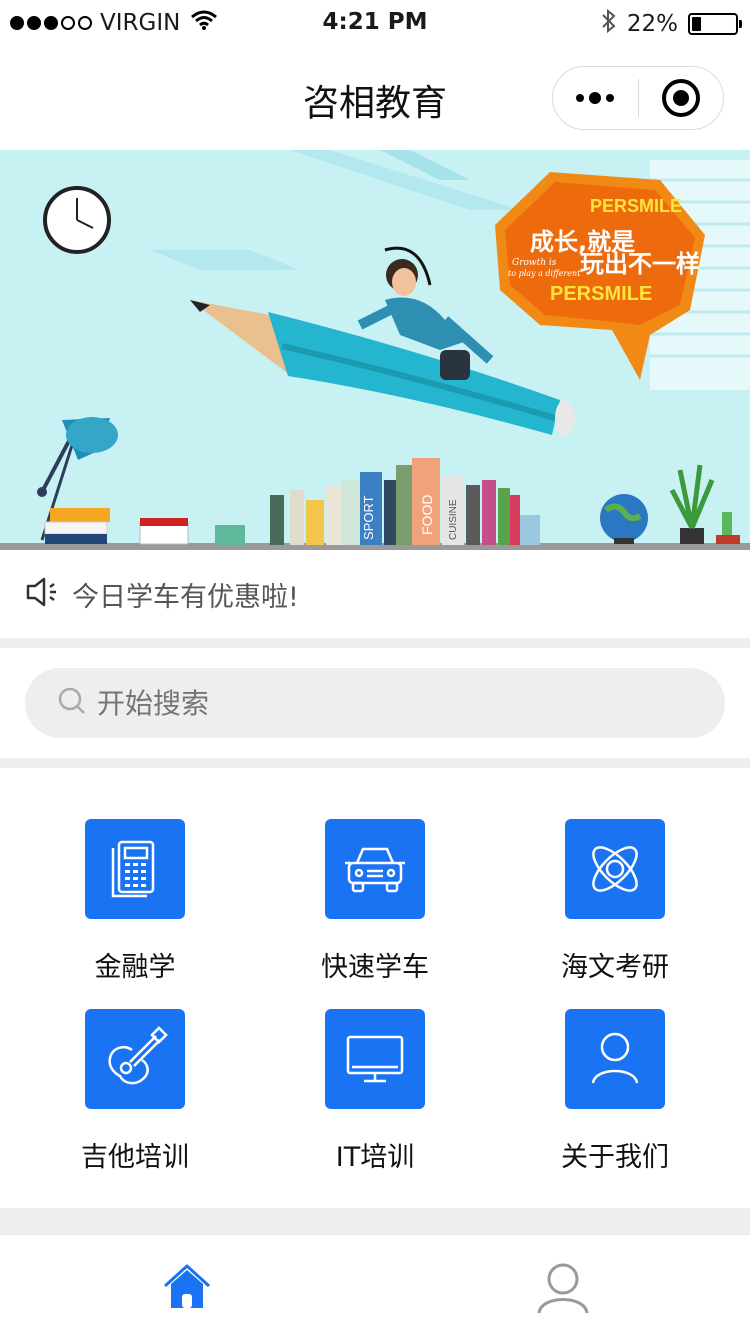  I want to click on speaker-icon, so click(42, 594).